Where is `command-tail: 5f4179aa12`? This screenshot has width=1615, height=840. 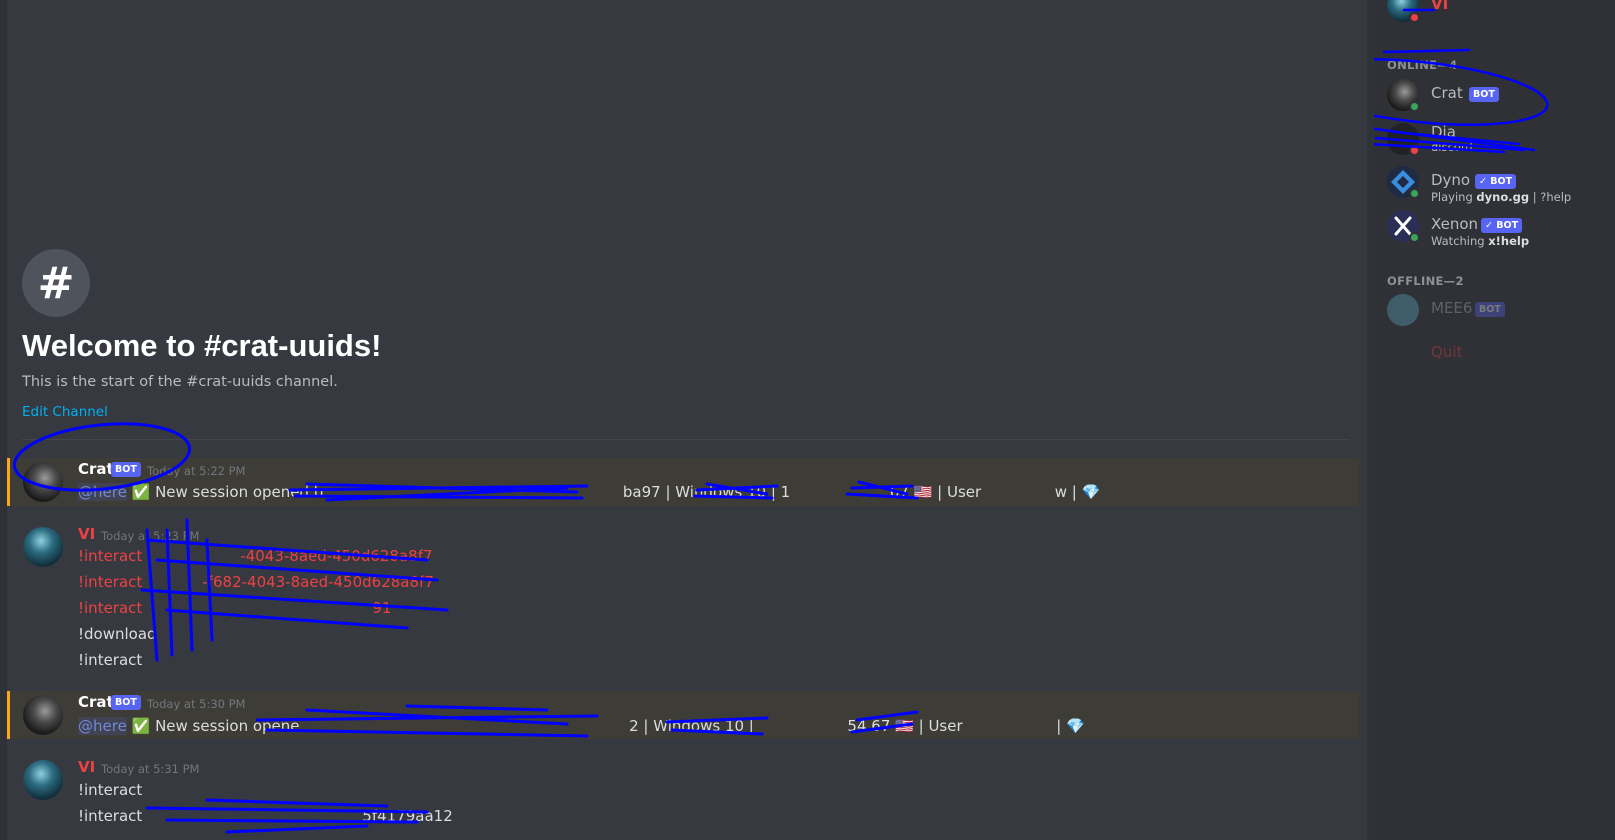 command-tail: 5f4179aa12 is located at coordinates (407, 816).